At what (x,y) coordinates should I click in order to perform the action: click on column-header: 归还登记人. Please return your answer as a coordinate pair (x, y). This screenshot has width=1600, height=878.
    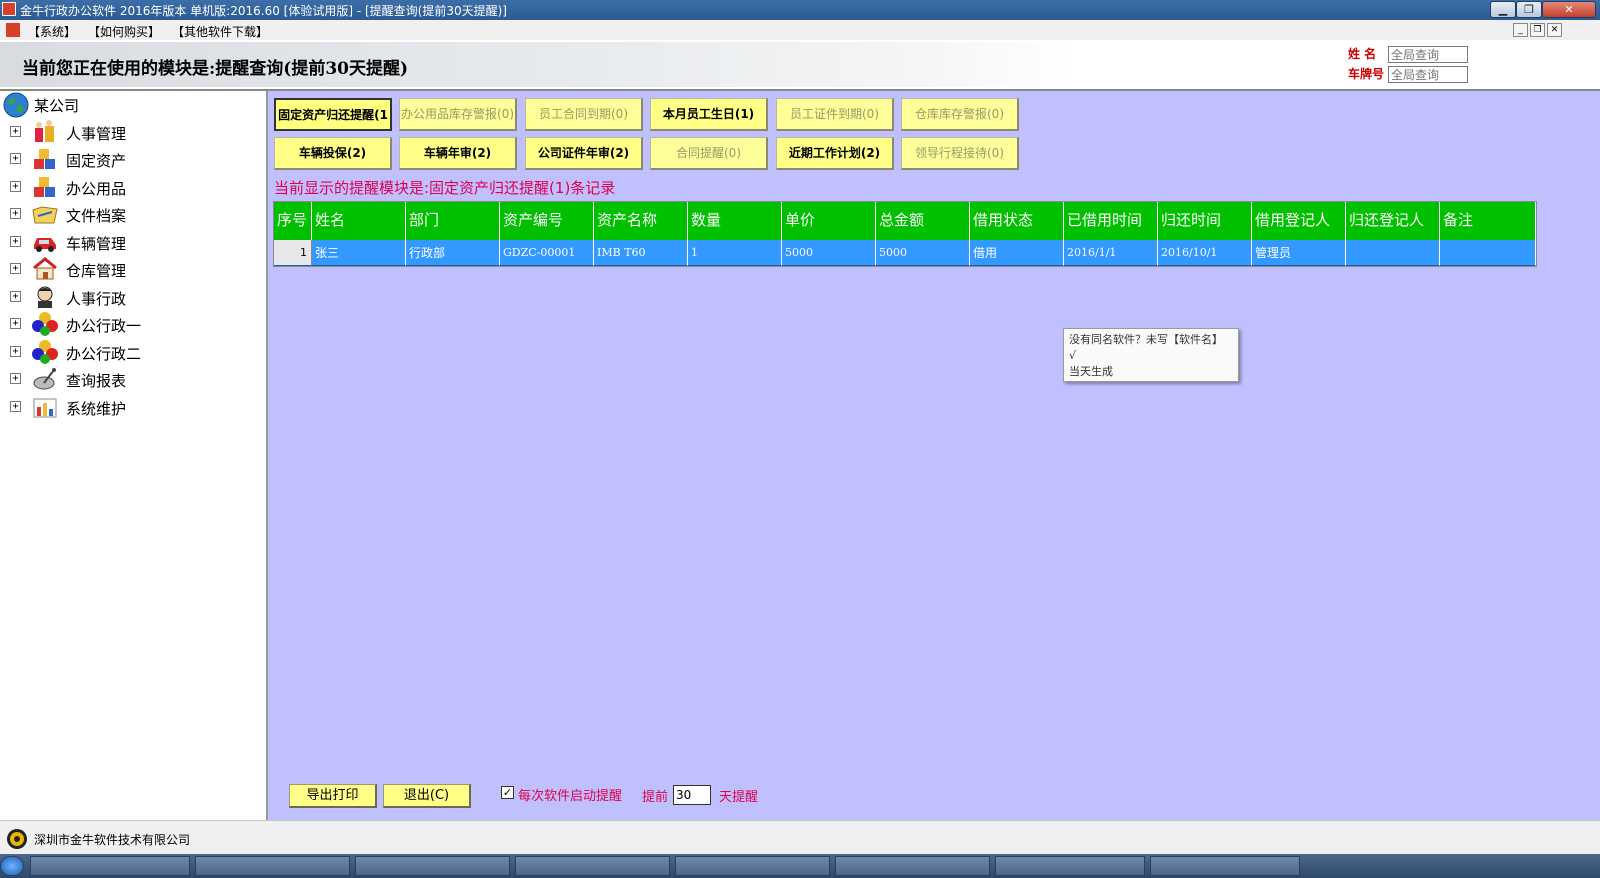
    Looking at the image, I should click on (1393, 221).